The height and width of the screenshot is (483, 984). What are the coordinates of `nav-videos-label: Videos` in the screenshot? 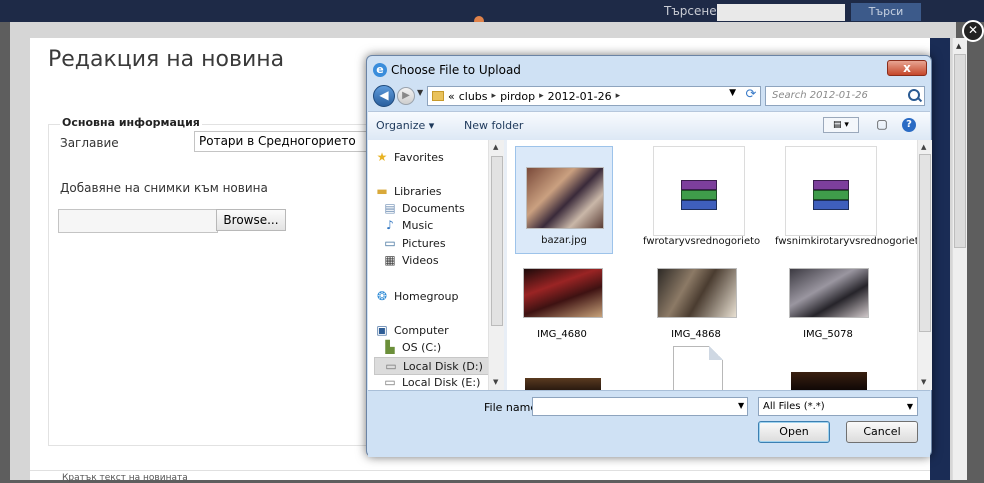 It's located at (420, 260).